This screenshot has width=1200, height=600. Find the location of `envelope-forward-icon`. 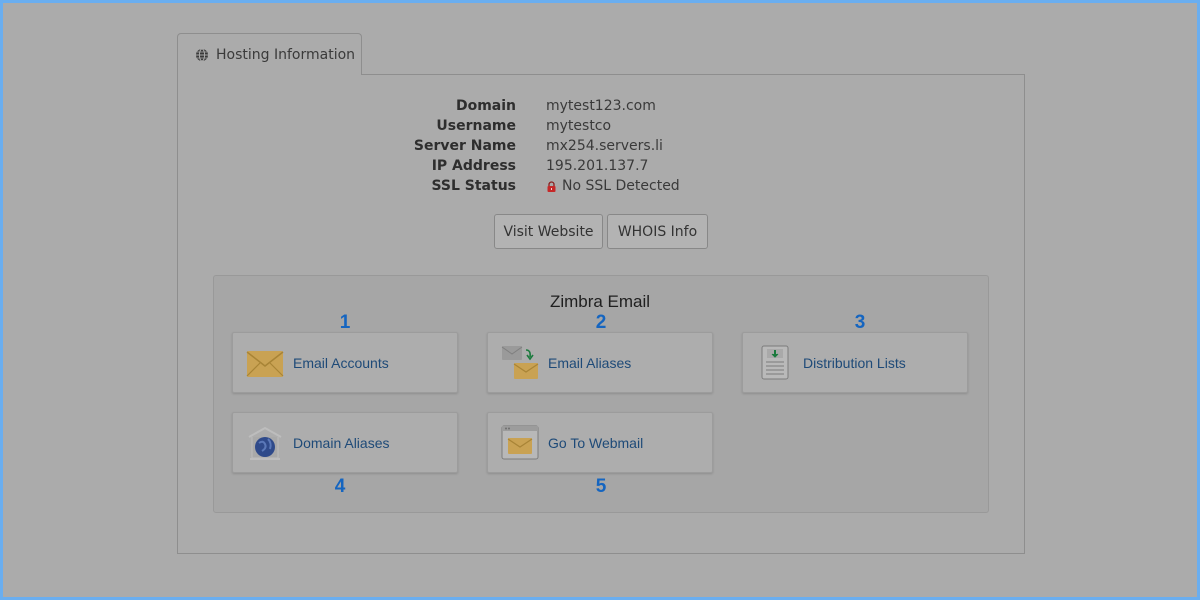

envelope-forward-icon is located at coordinates (520, 362).